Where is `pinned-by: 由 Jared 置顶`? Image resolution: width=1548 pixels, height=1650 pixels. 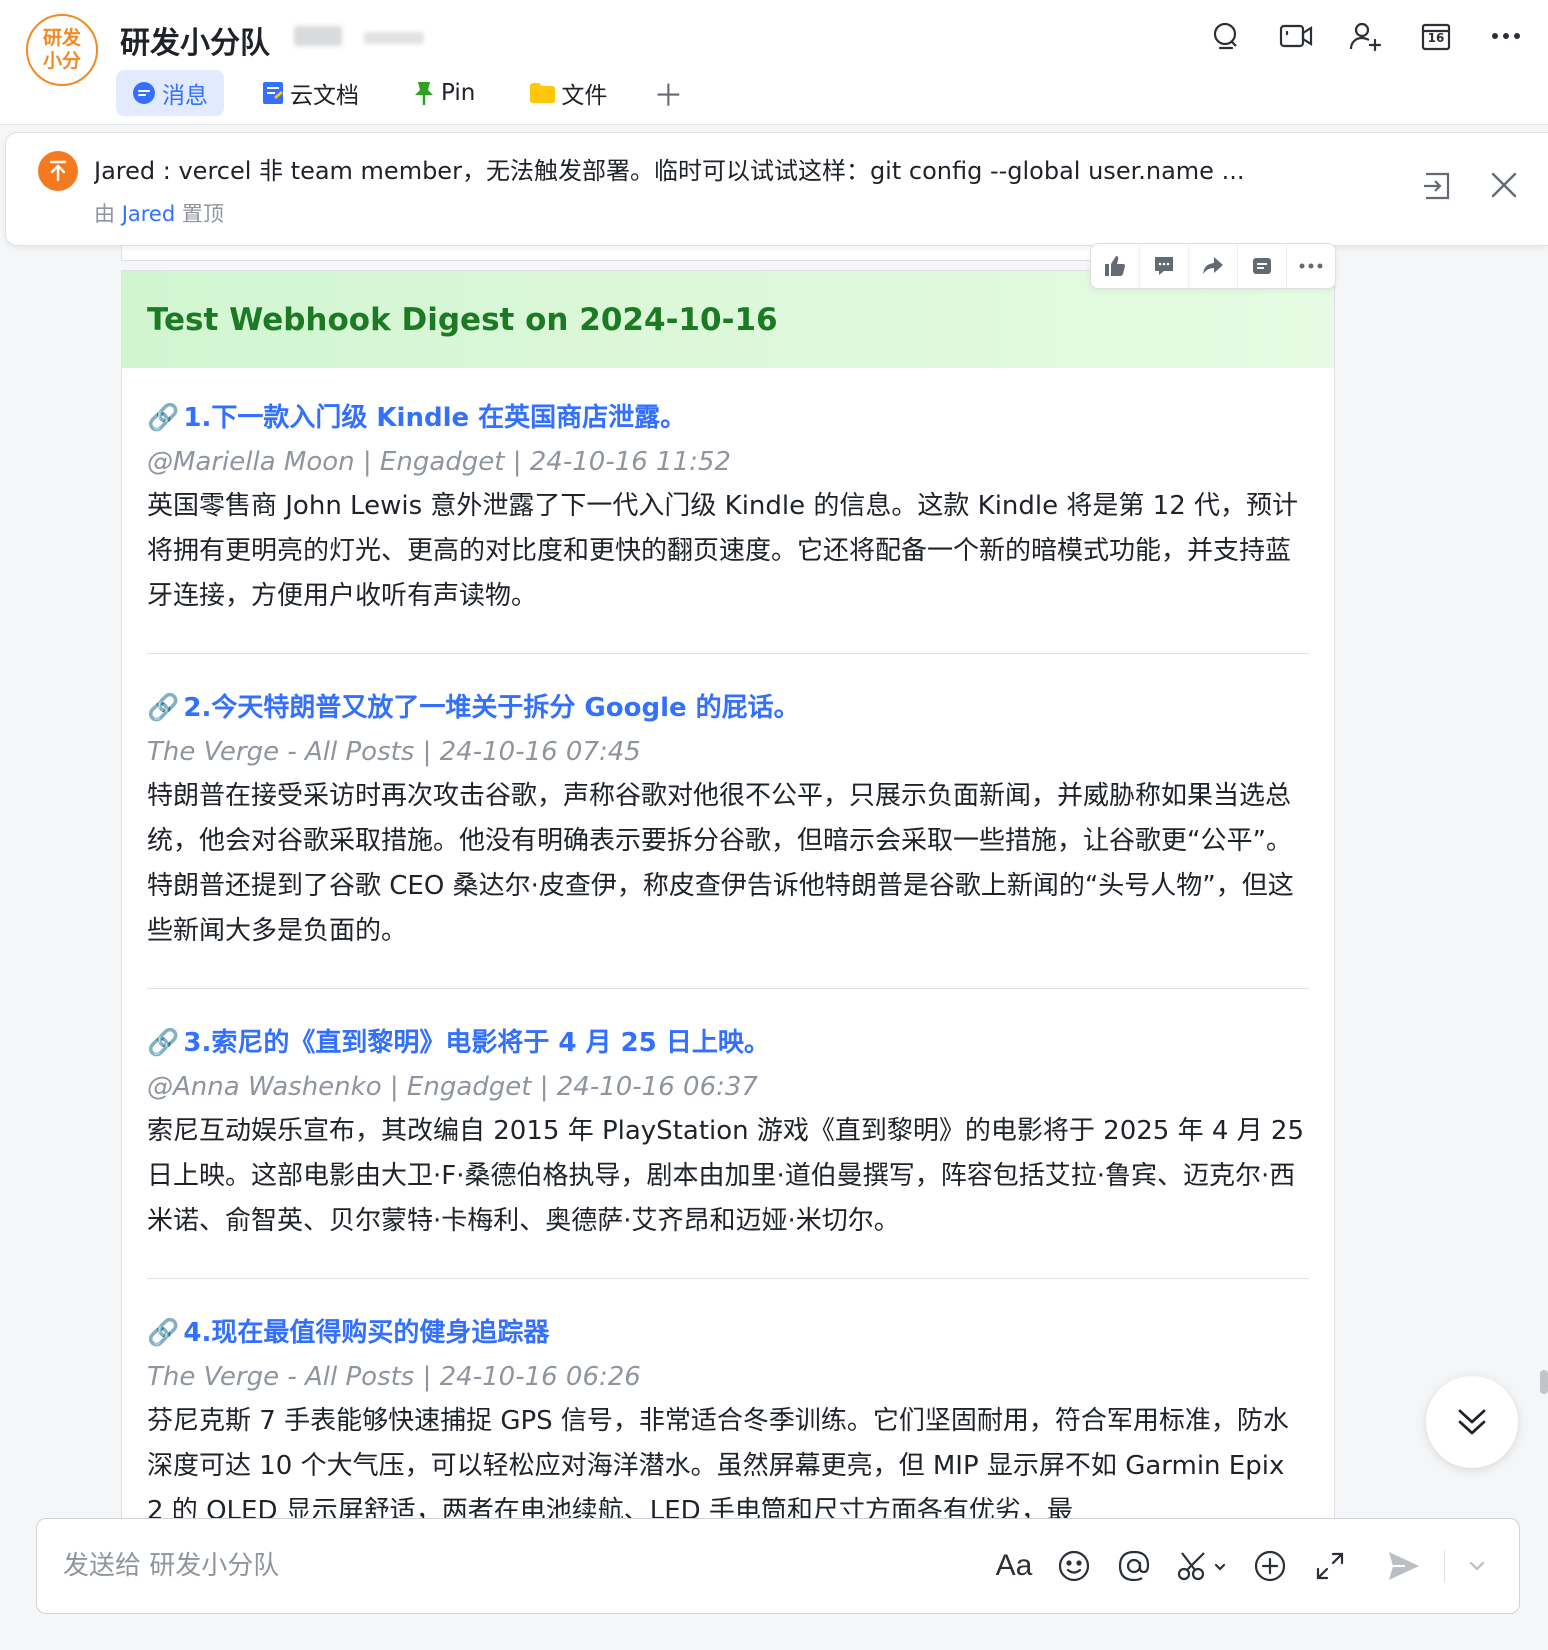
pinned-by: 由 Jared 置顶 is located at coordinates (159, 213).